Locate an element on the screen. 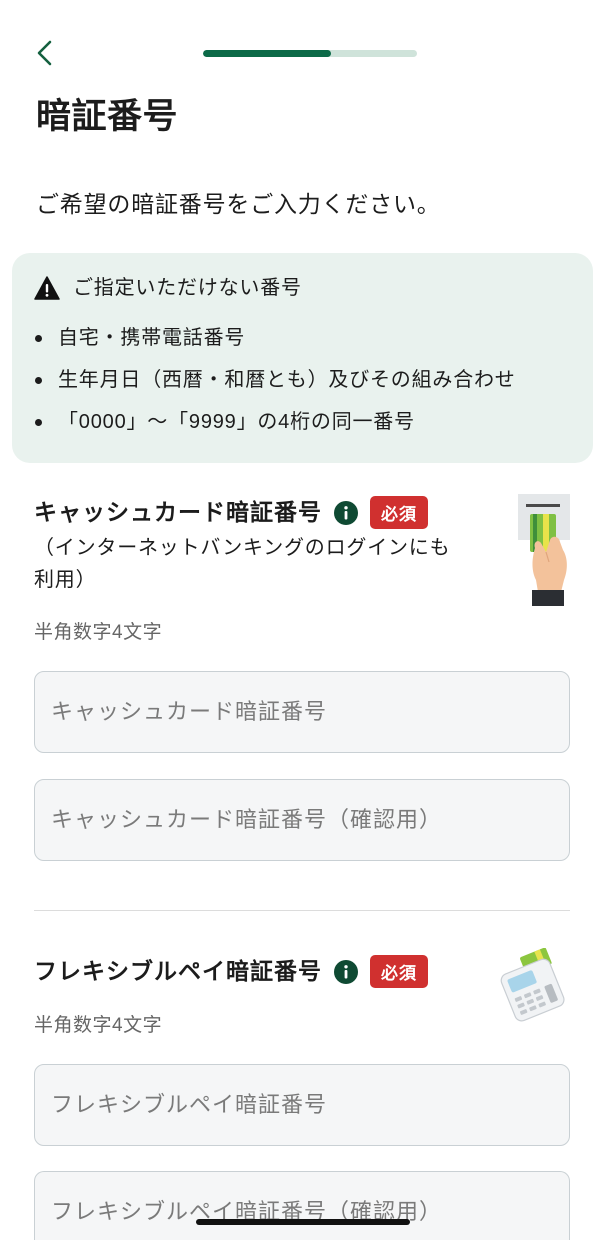  cash-card-pin-label: キャッシュカード暗証番号 is located at coordinates (178, 512).